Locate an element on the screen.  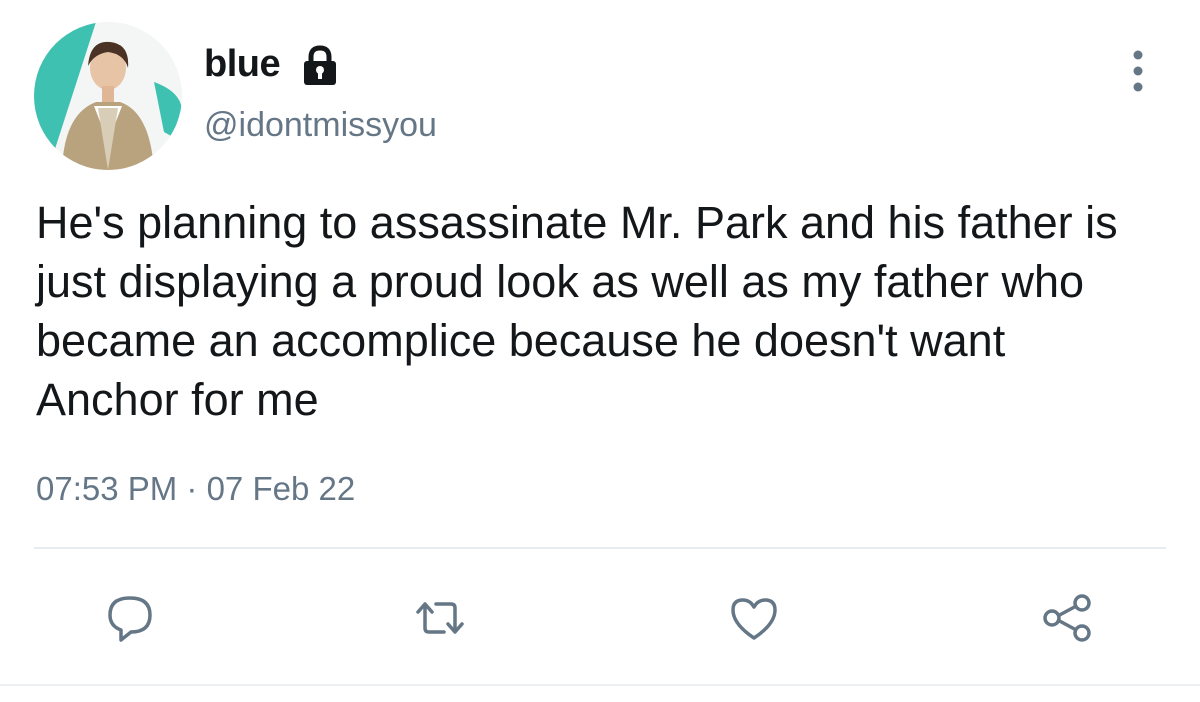
tweet-timestamp: 07:53 PM · 07 Feb 22 is located at coordinates (195, 489).